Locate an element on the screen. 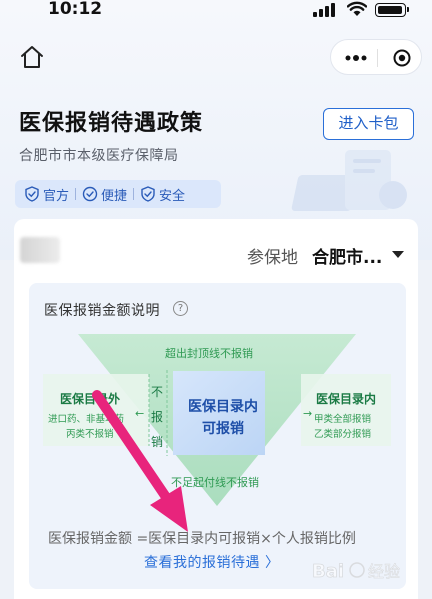 The height and width of the screenshot is (599, 432). outside-catalog-desc: 丙类不报销 is located at coordinates (90, 434).